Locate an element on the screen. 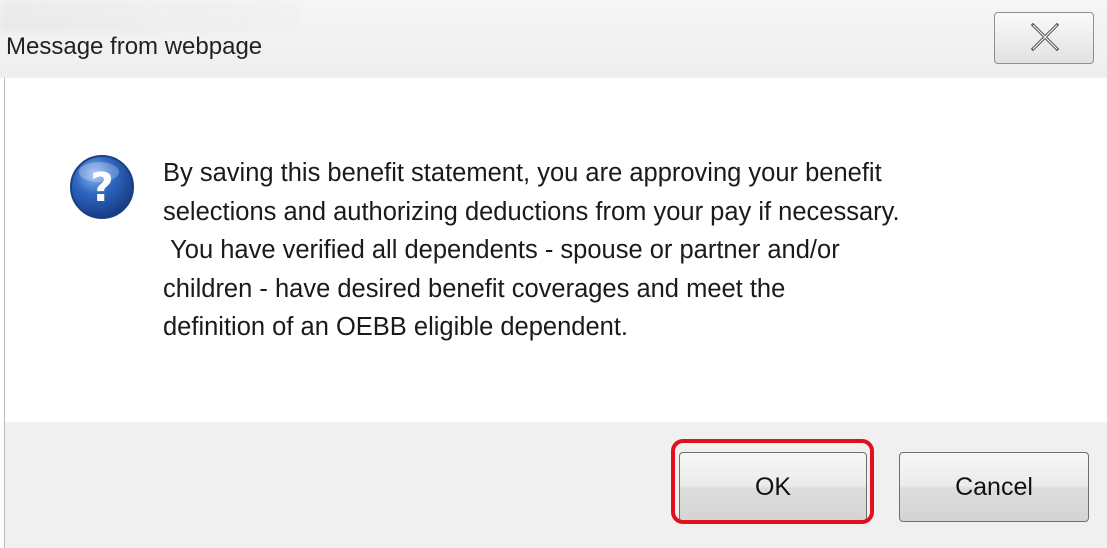 The image size is (1107, 548). dialog-title: Message from webpage is located at coordinates (134, 46).